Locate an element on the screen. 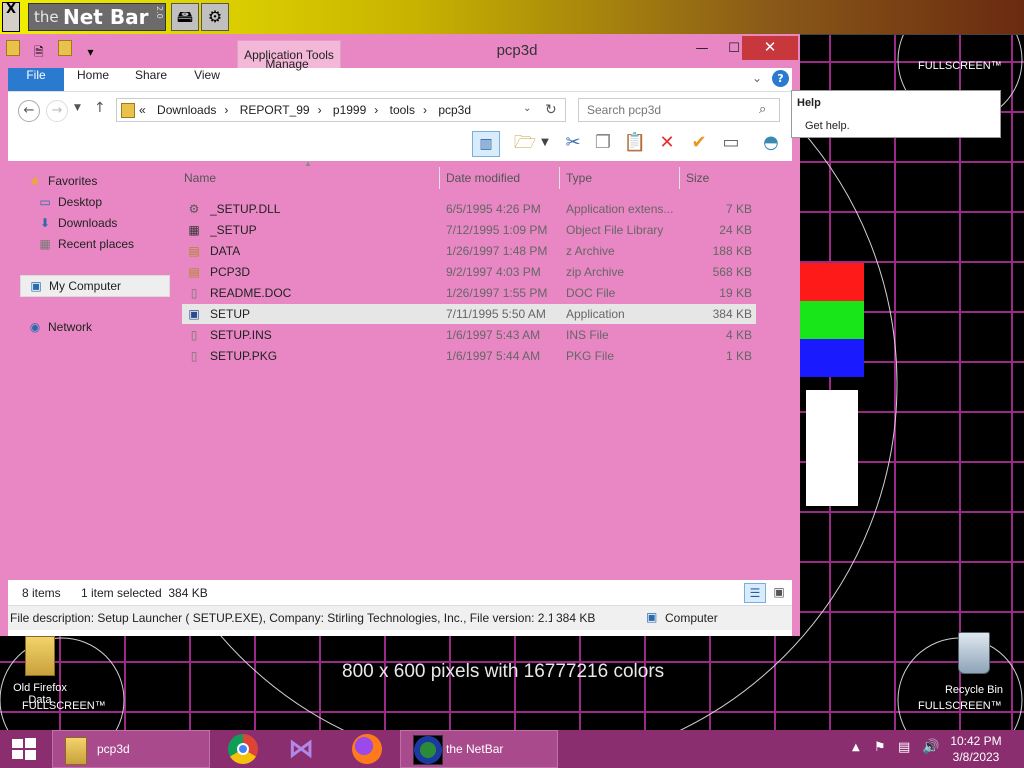 This screenshot has height=768, width=1024. column-header-date: Date modified is located at coordinates (500, 178).